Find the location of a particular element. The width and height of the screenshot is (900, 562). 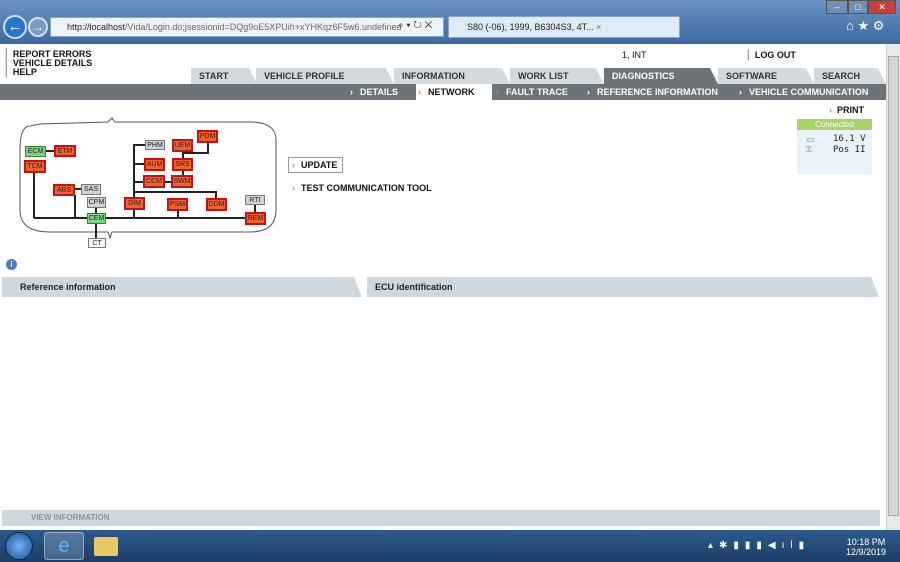

ecu-node-abs: ABS is located at coordinates (64, 190).